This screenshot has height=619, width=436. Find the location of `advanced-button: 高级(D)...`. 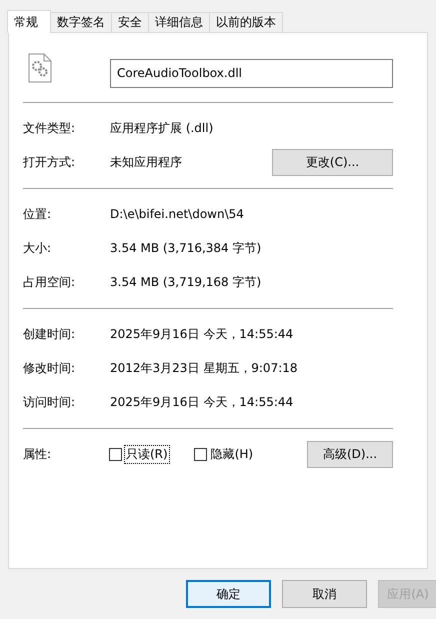

advanced-button: 高级(D)... is located at coordinates (350, 454).